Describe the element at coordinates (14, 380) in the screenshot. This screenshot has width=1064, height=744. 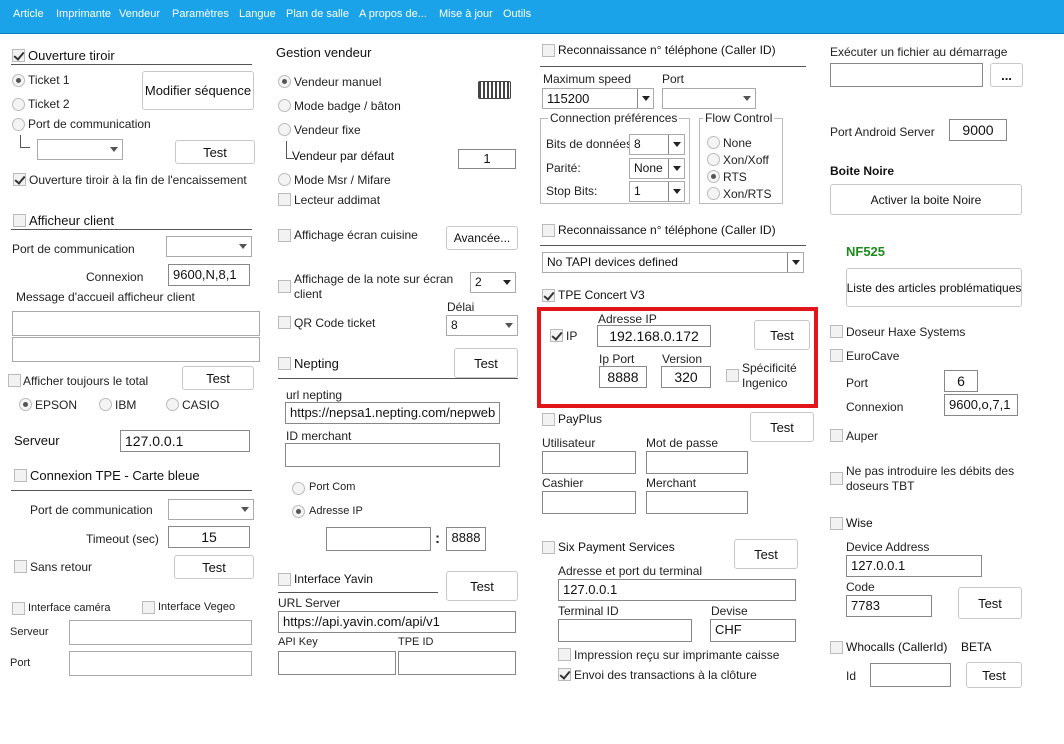
I see `afficher-total-checkbox` at that location.